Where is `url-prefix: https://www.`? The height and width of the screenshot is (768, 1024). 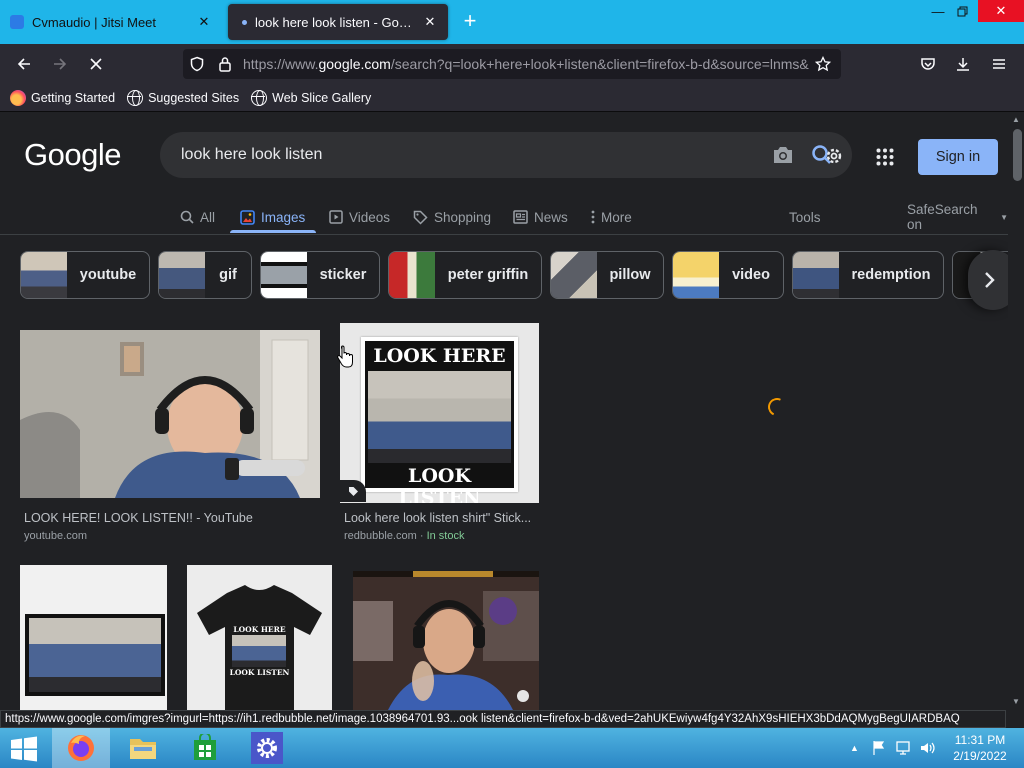
url-prefix: https://www. is located at coordinates (281, 64).